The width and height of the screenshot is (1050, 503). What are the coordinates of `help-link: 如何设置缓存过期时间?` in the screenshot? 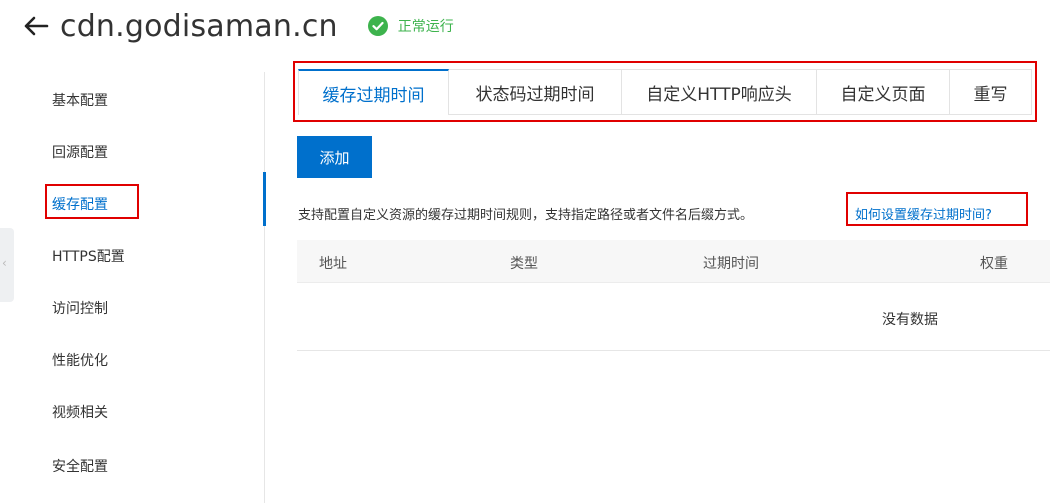 It's located at (923, 213).